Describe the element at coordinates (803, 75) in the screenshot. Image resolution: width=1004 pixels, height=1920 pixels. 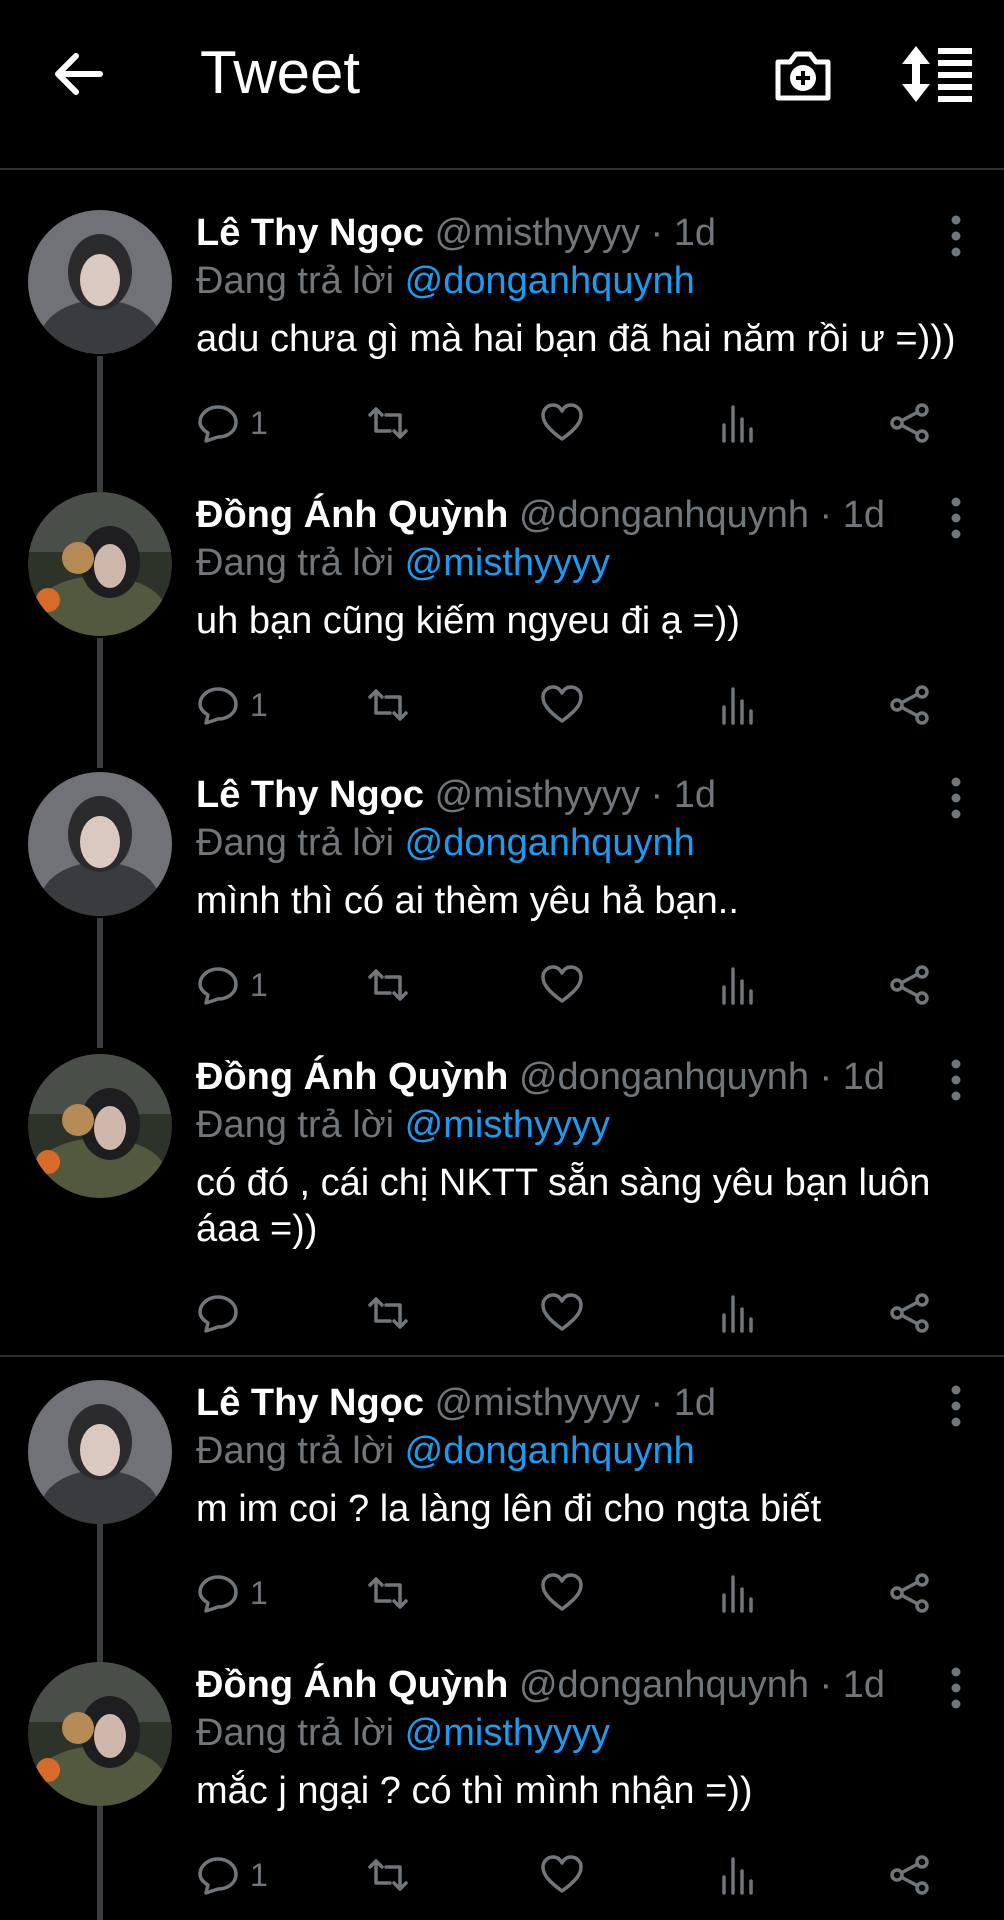
I see `camera-plus-icon` at that location.